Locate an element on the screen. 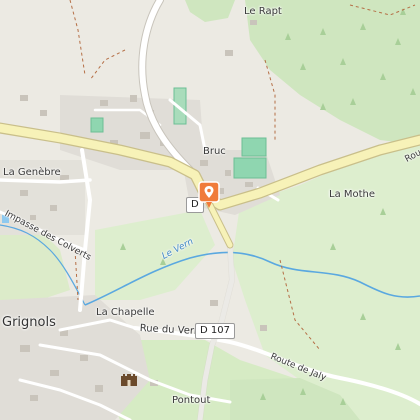 This screenshot has height=420, width=420. road-shield-d107-south: D 107 is located at coordinates (215, 331).